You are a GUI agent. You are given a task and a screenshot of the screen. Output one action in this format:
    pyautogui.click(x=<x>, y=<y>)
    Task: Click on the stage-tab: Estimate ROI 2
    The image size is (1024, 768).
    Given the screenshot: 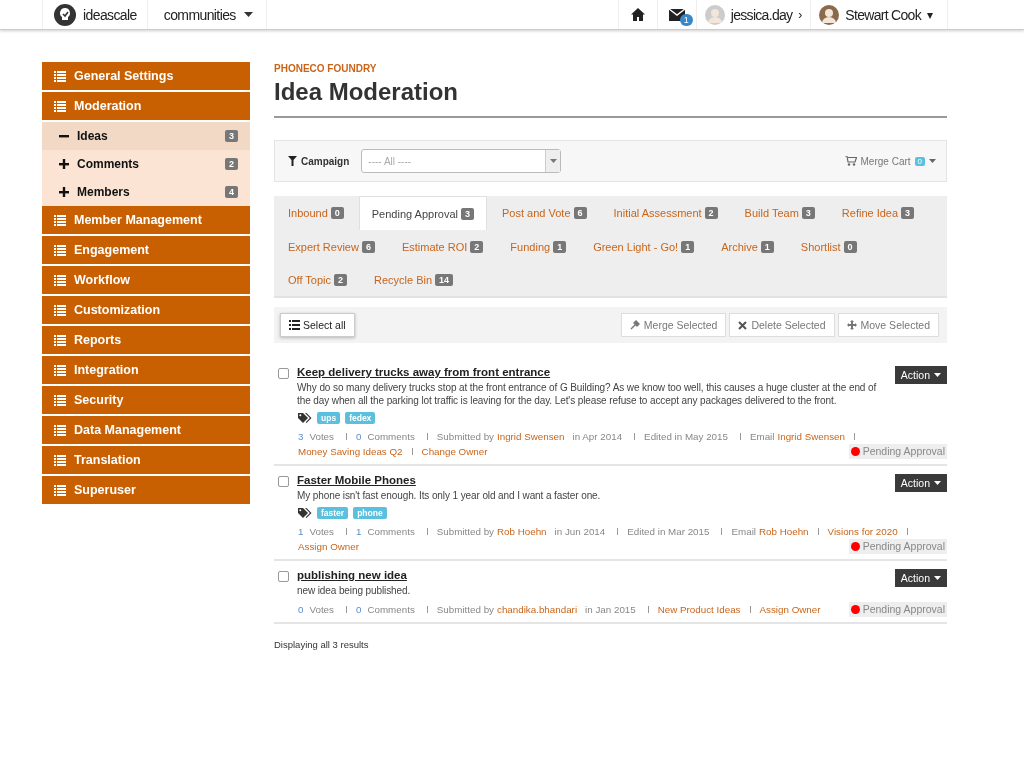 What is the action you would take?
    pyautogui.click(x=442, y=246)
    